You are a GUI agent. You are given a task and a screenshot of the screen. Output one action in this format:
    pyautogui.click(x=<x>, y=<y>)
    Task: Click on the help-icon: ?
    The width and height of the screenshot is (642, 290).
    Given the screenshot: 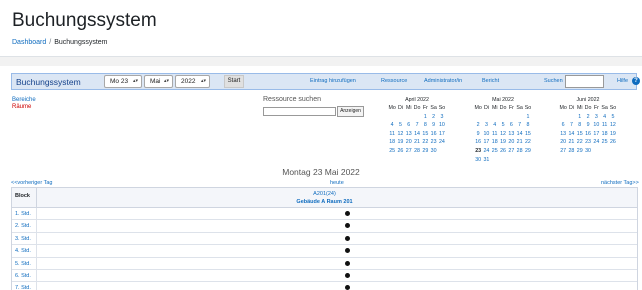 What is the action you would take?
    pyautogui.click(x=636, y=81)
    